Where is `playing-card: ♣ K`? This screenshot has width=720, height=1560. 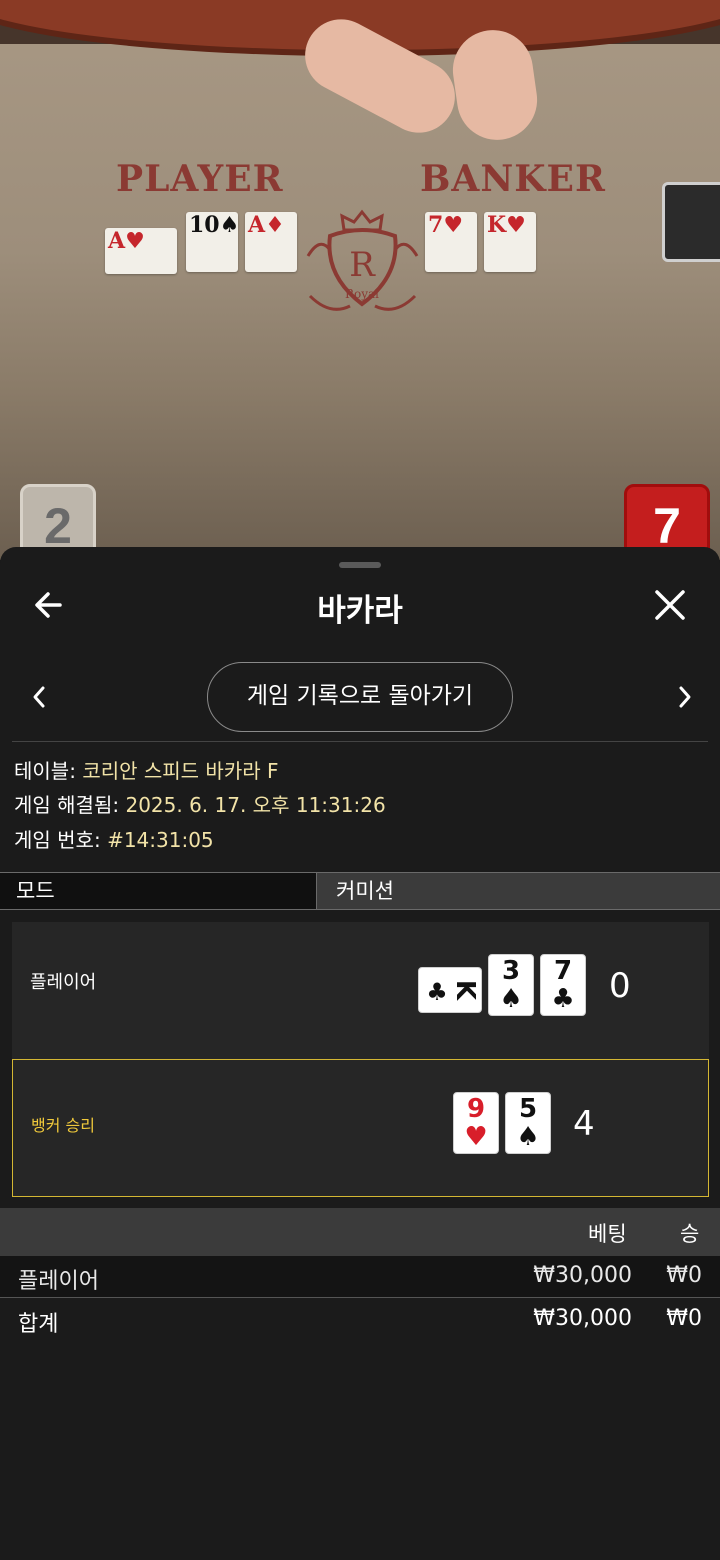
playing-card: ♣ K is located at coordinates (450, 990).